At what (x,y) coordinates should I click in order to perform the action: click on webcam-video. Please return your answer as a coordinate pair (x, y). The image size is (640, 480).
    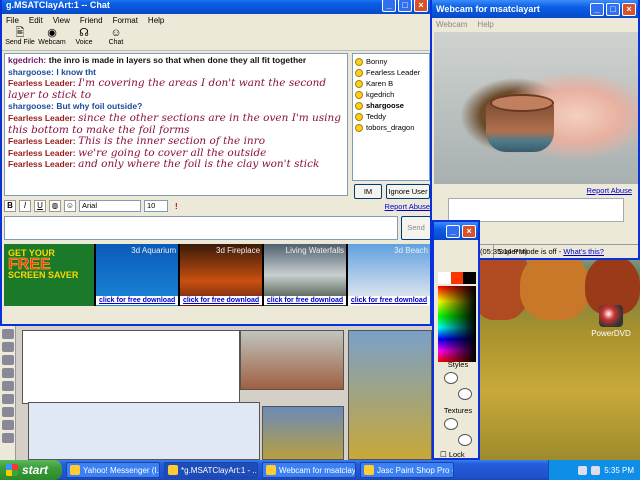
    Looking at the image, I should click on (536, 108).